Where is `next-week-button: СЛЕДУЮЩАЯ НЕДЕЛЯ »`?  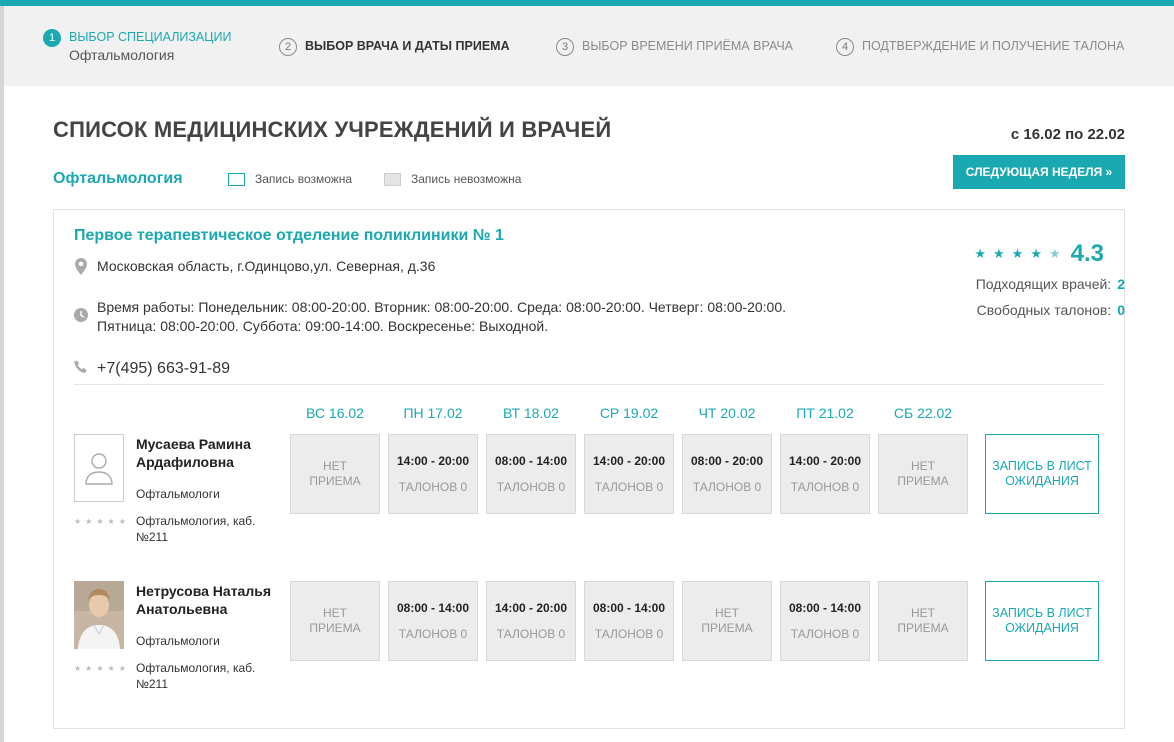 next-week-button: СЛЕДУЮЩАЯ НЕДЕЛЯ » is located at coordinates (1039, 172).